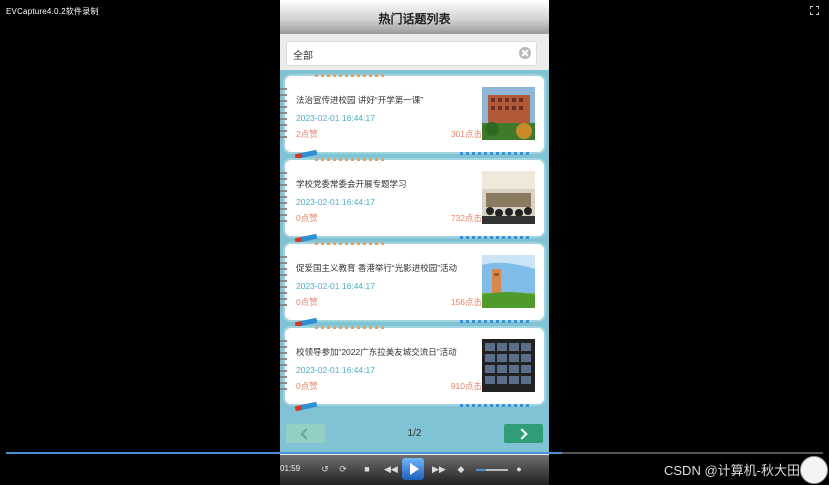 This screenshot has width=829, height=485. I want to click on topic-views: 732点击, so click(466, 218).